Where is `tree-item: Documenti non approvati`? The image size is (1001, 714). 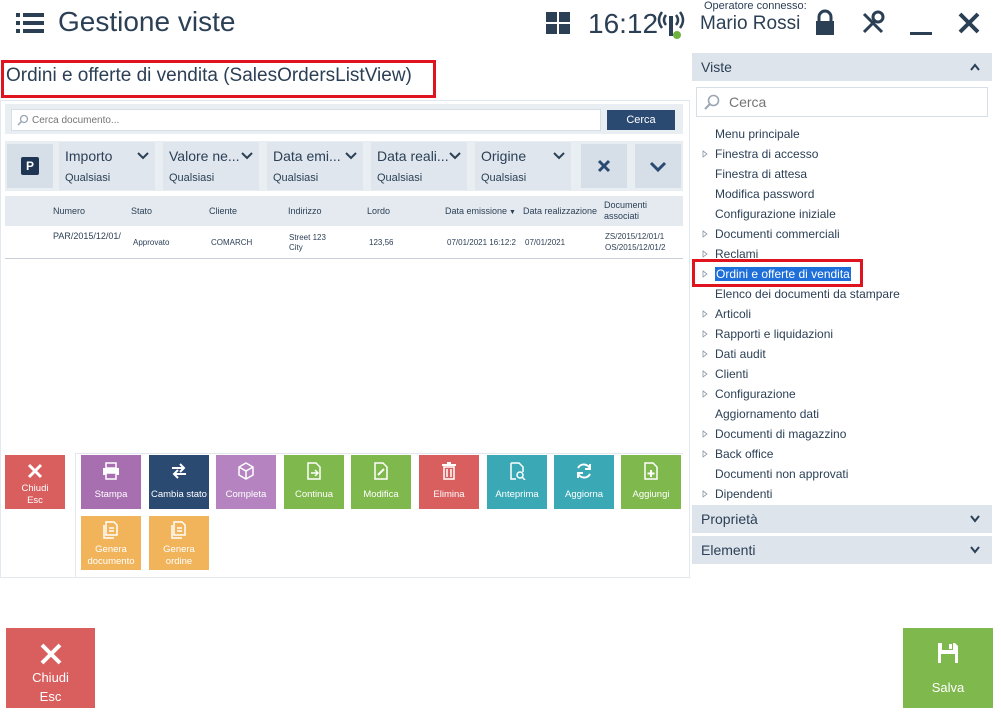
tree-item: Documenti non approvati is located at coordinates (781, 474).